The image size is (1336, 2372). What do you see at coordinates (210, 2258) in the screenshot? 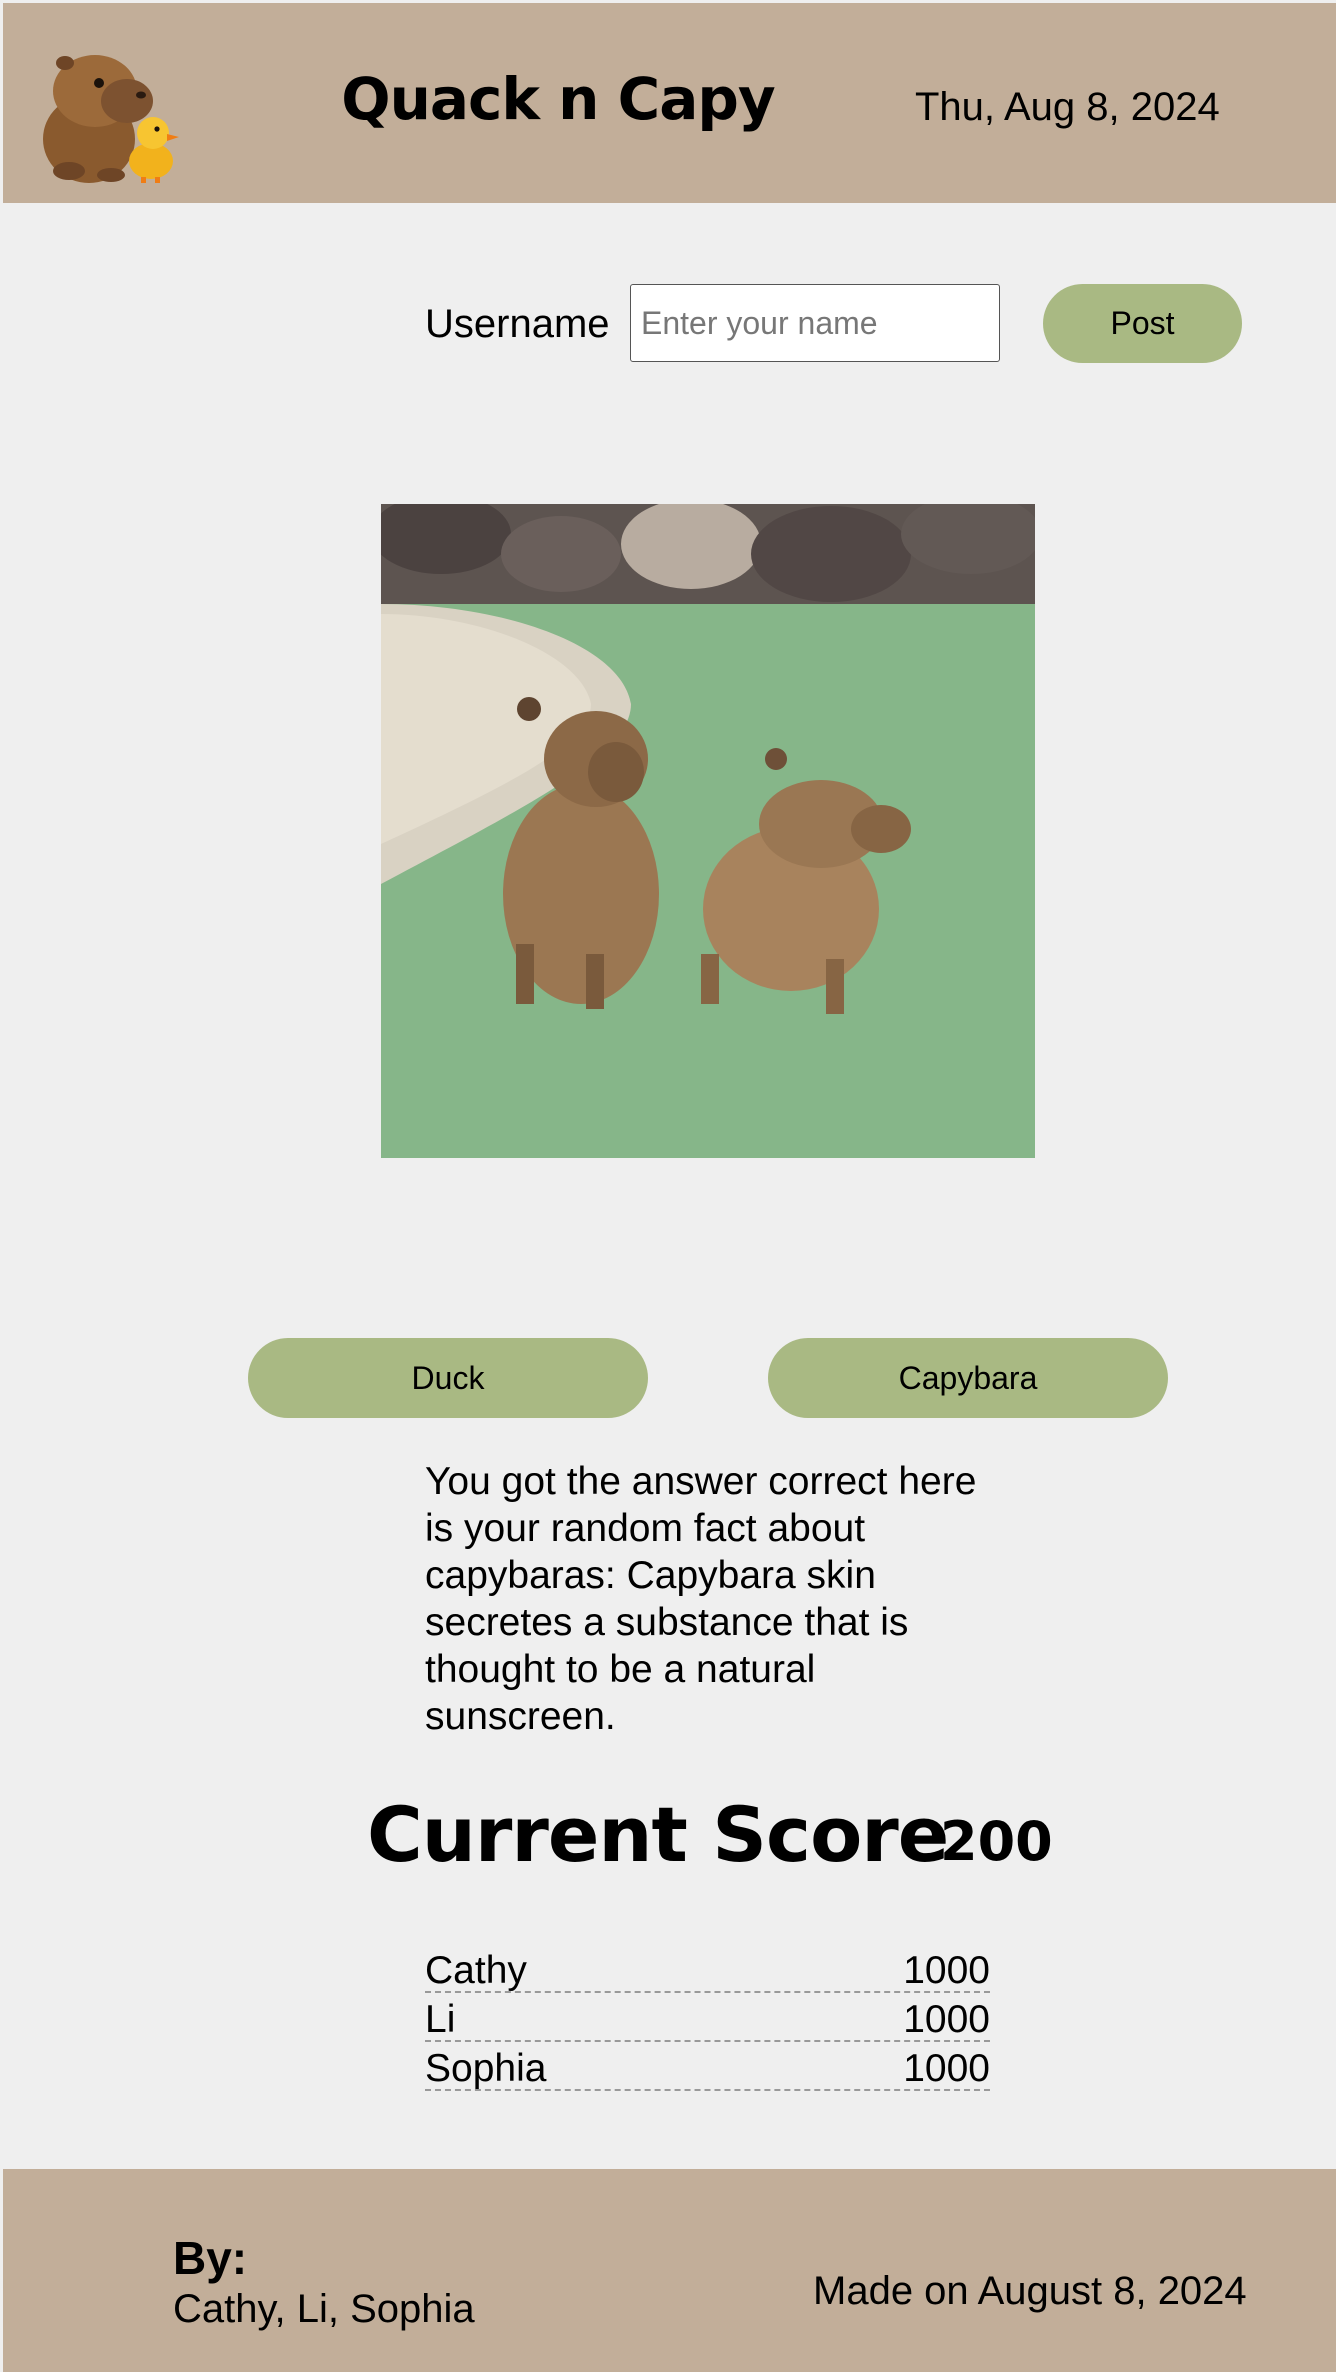
I see `by-label: By:` at bounding box center [210, 2258].